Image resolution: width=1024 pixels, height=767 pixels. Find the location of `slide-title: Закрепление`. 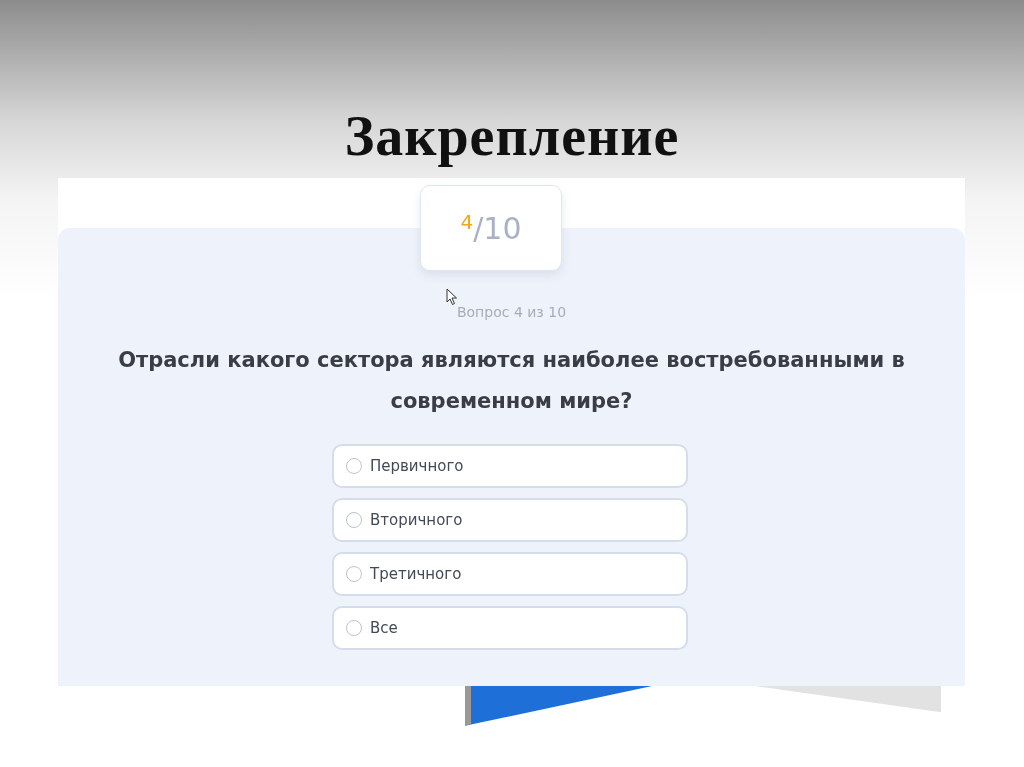

slide-title: Закрепление is located at coordinates (512, 136).